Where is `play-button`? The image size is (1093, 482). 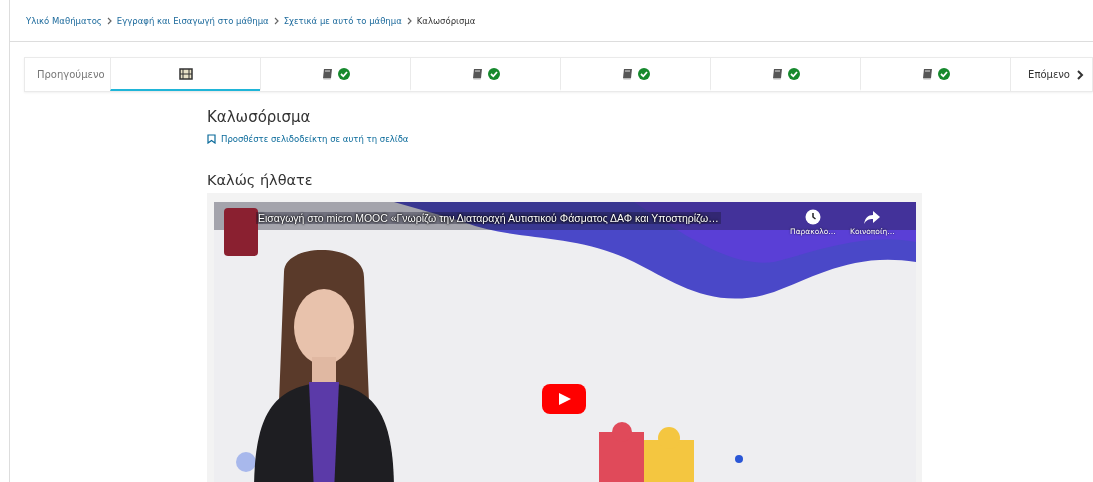 play-button is located at coordinates (564, 399).